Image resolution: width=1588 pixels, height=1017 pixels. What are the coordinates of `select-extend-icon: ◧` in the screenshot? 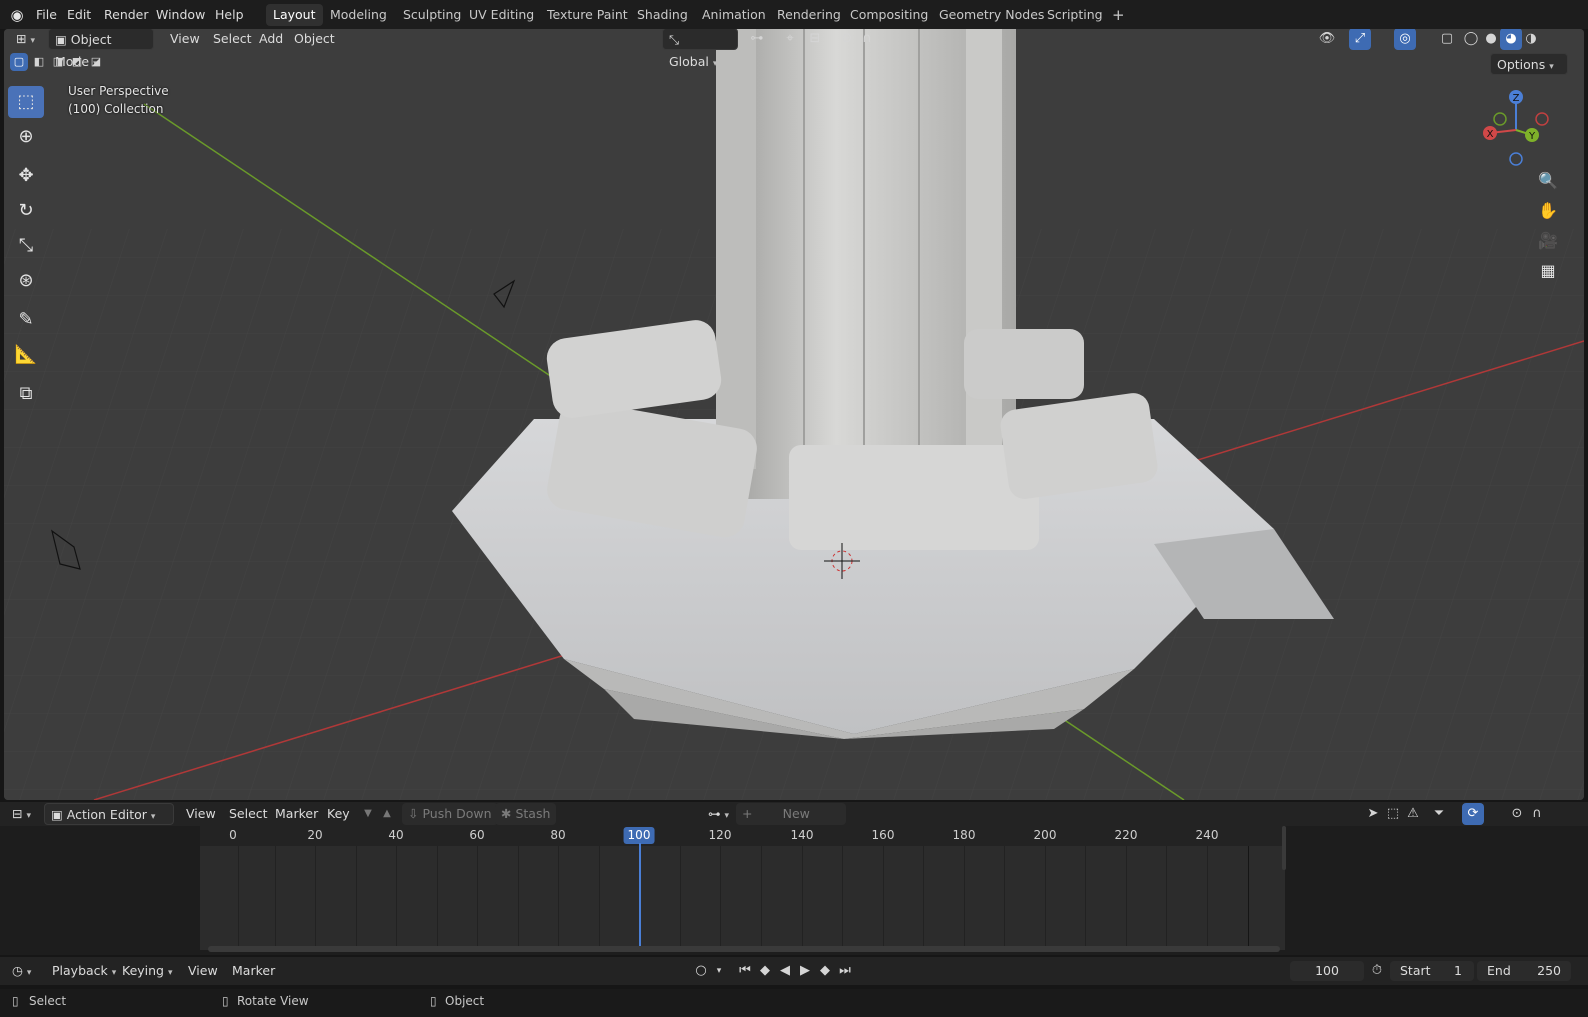 It's located at (39, 62).